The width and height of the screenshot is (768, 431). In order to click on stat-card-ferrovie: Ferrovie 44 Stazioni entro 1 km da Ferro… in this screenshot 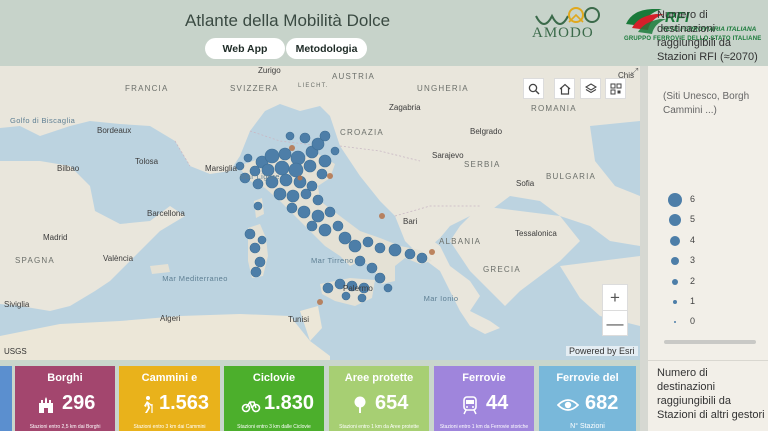, I will do `click(484, 398)`.